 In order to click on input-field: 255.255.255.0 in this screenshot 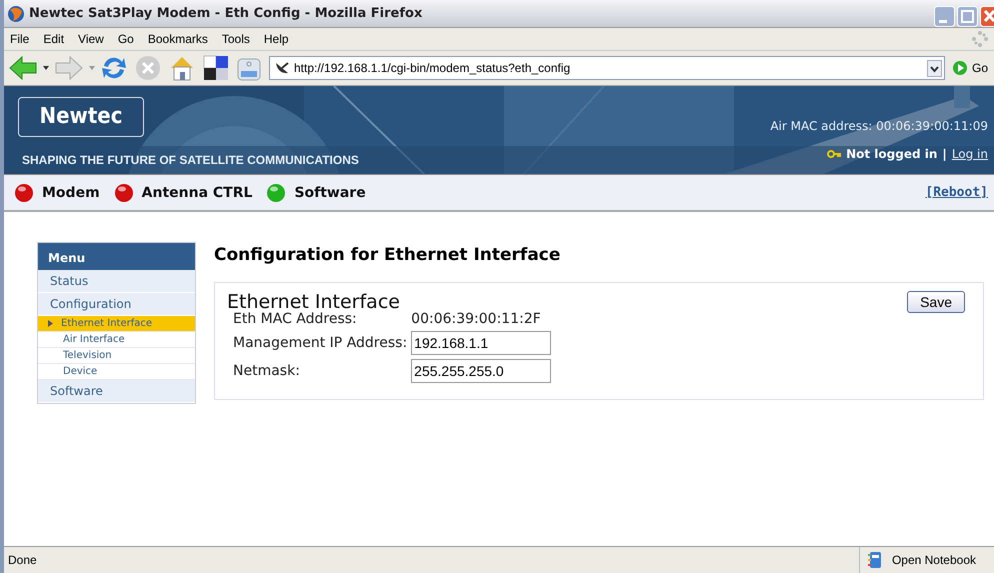, I will do `click(481, 371)`.